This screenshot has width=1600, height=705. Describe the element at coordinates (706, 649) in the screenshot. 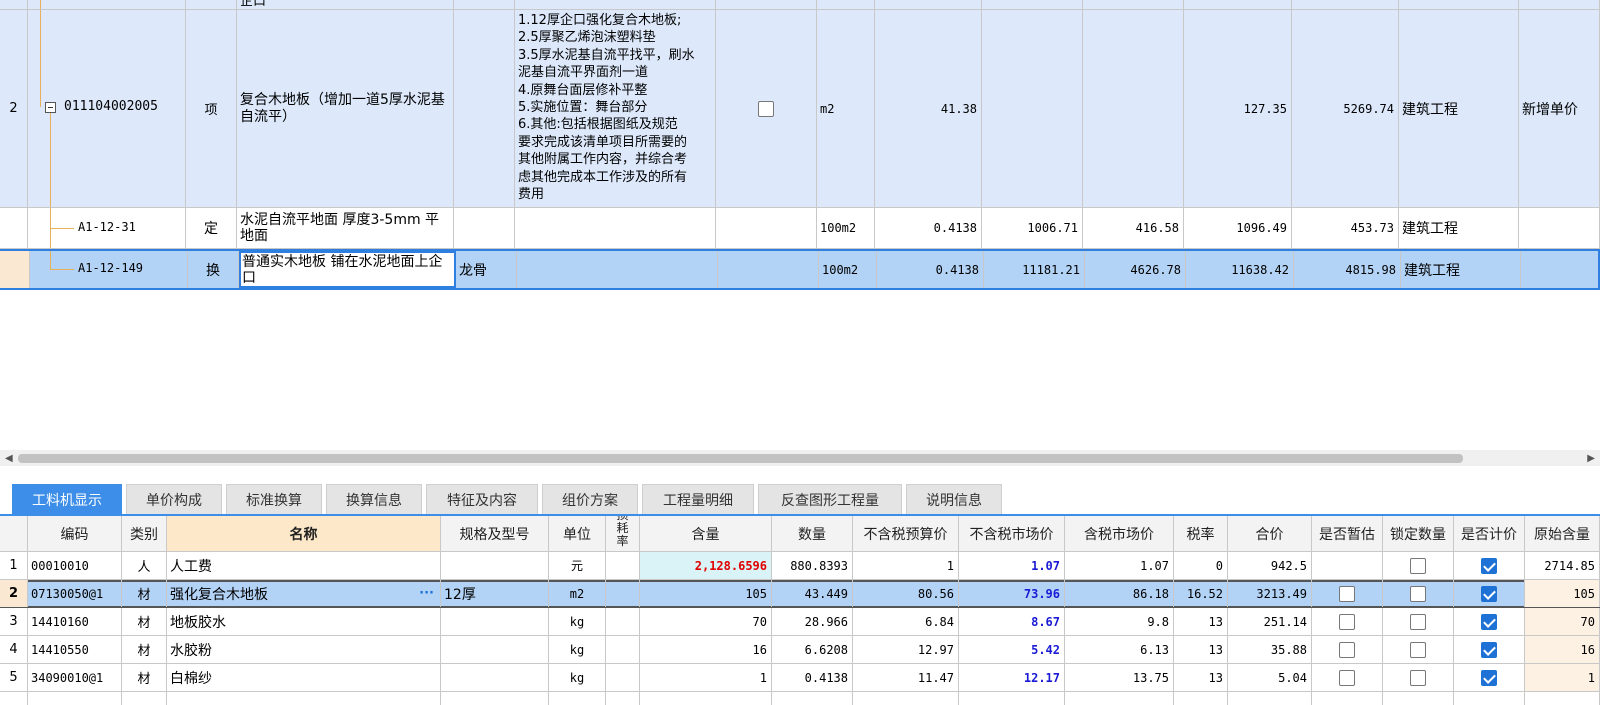

I see `material-content-cell: 16` at that location.